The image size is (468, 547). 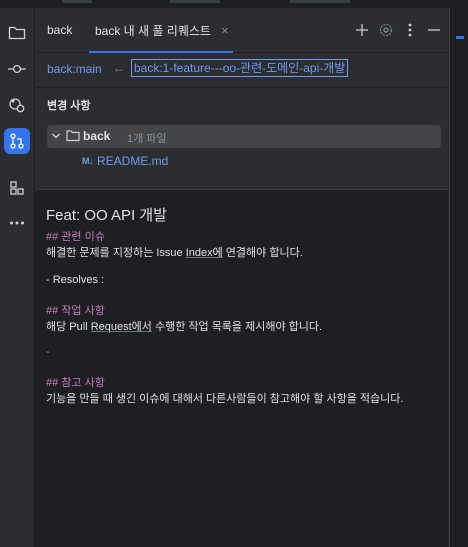 I want to click on chevron-down-icon, so click(x=56, y=137).